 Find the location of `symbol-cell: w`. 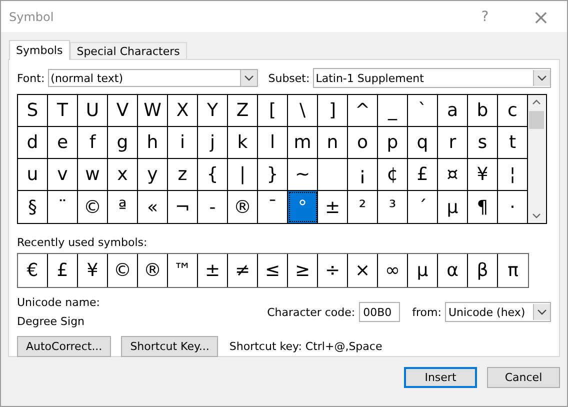

symbol-cell: w is located at coordinates (93, 175).